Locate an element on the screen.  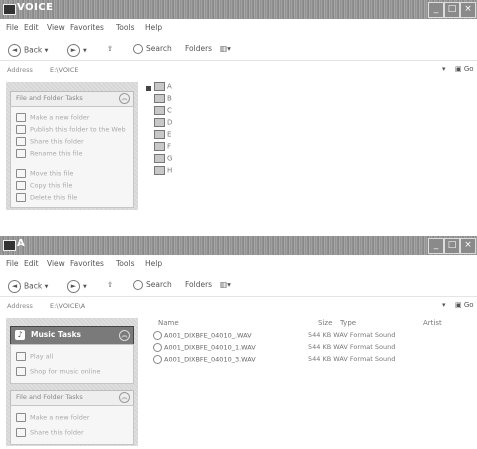
task-publish-web: Publish this folder to the Web is located at coordinates (71, 129).